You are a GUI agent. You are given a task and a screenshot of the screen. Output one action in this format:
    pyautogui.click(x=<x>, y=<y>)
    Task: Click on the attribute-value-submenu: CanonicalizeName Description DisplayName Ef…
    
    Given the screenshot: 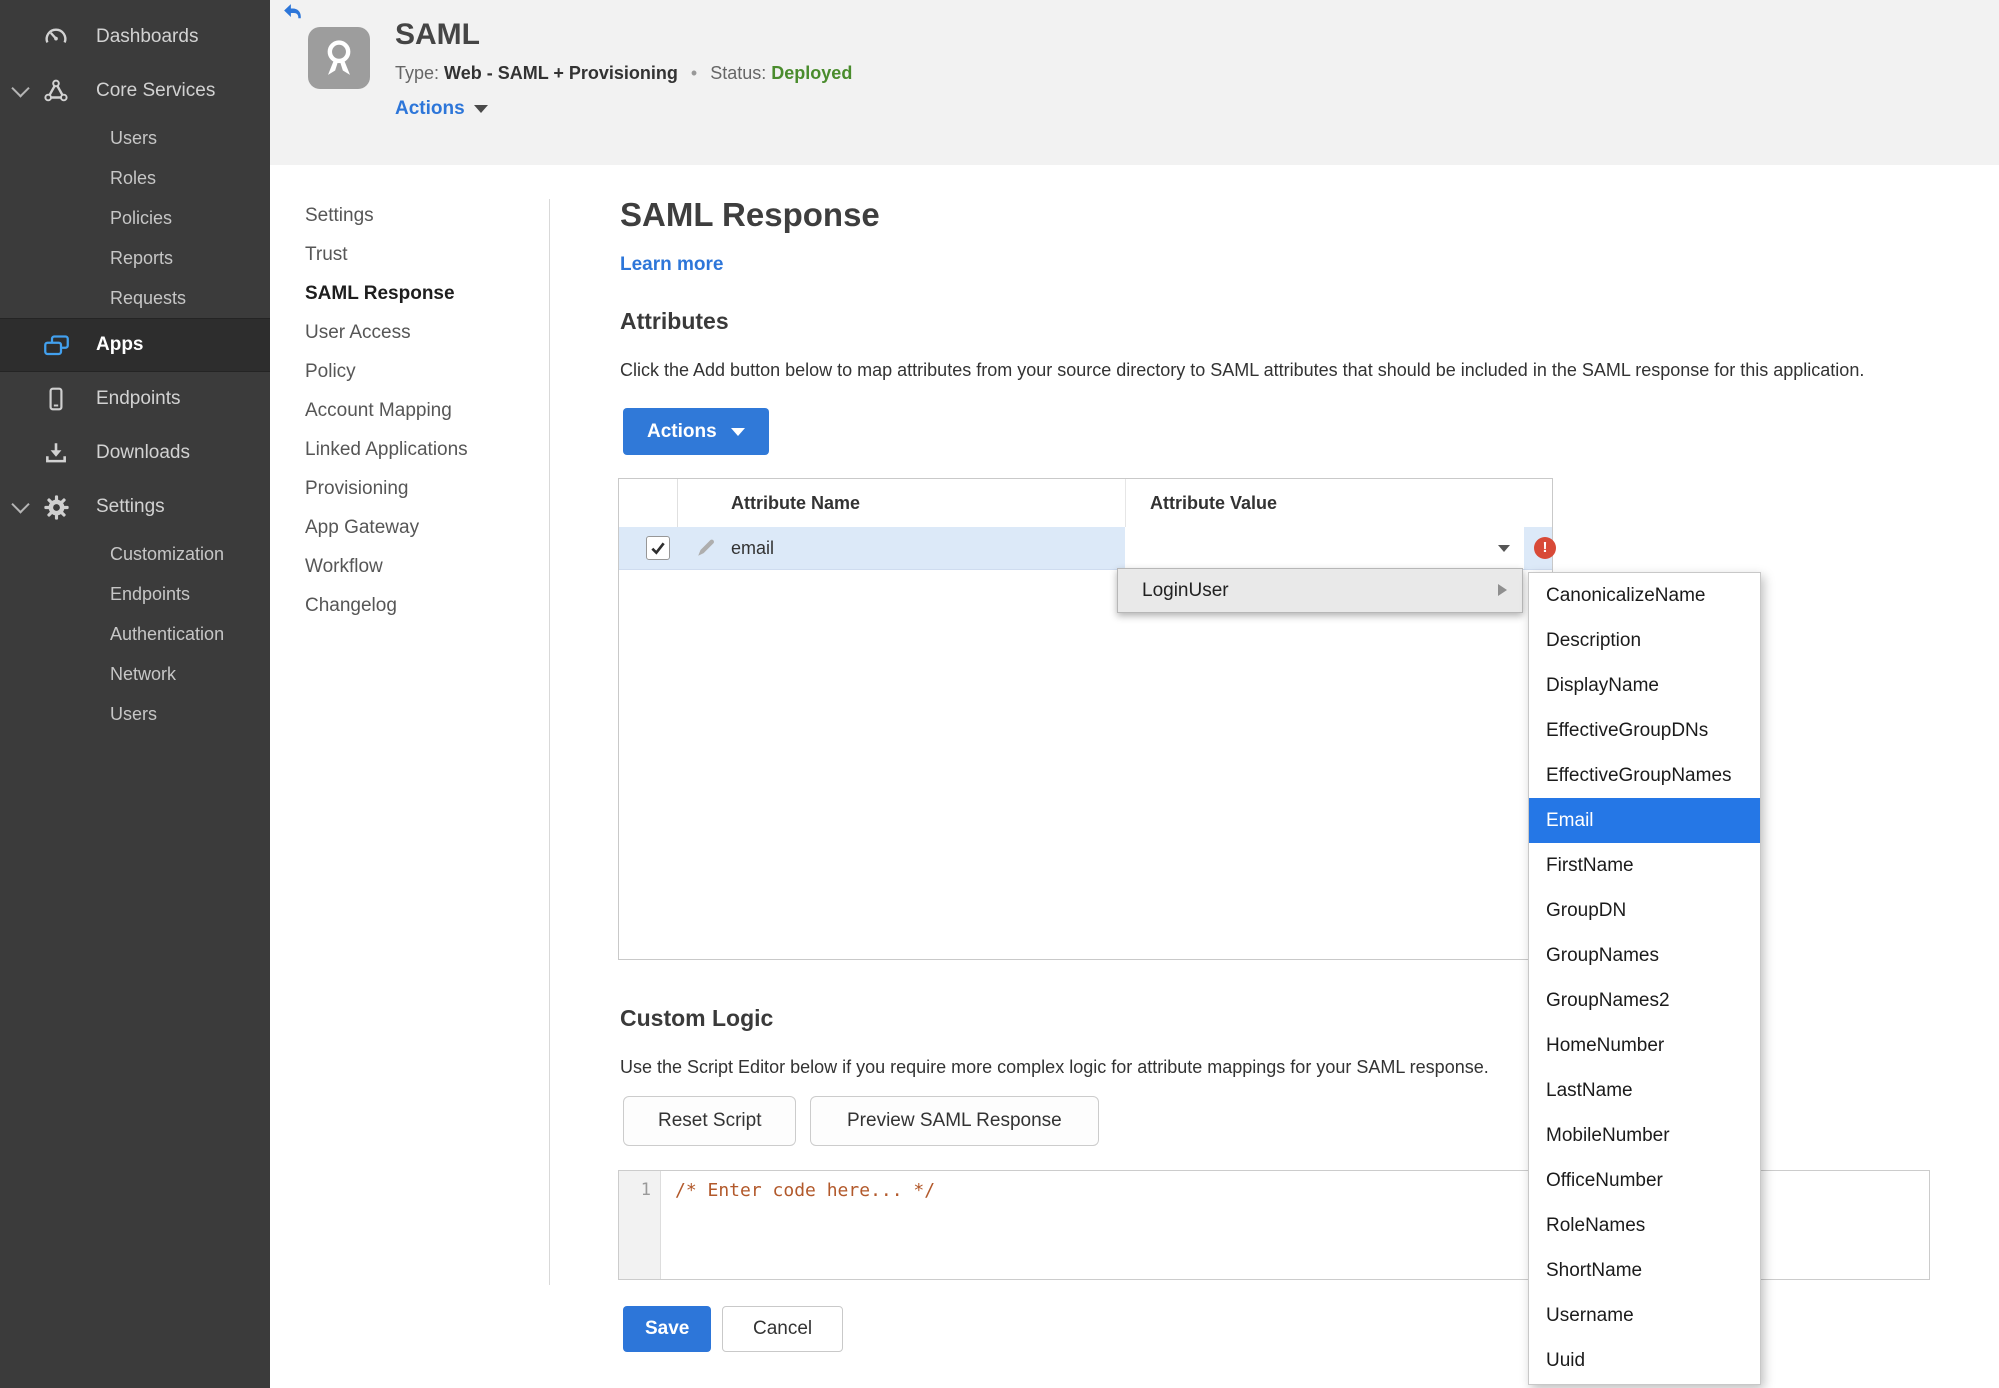 What is the action you would take?
    pyautogui.click(x=1644, y=978)
    